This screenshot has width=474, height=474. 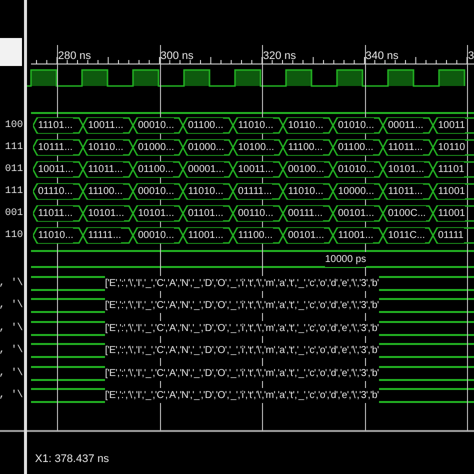 What do you see at coordinates (177, 56) in the screenshot?
I see `time-label: 300 ns` at bounding box center [177, 56].